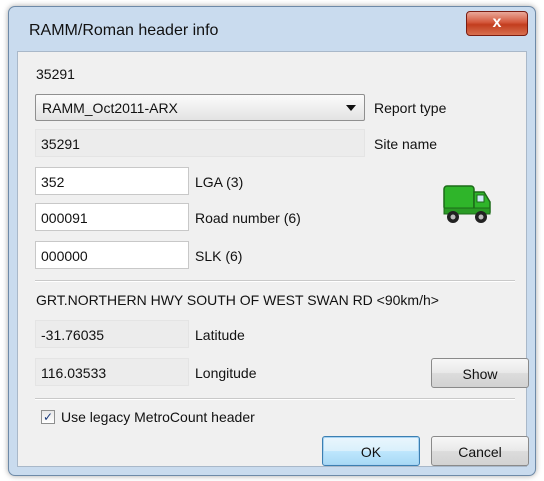  I want to click on site-name-label: Site name, so click(406, 144).